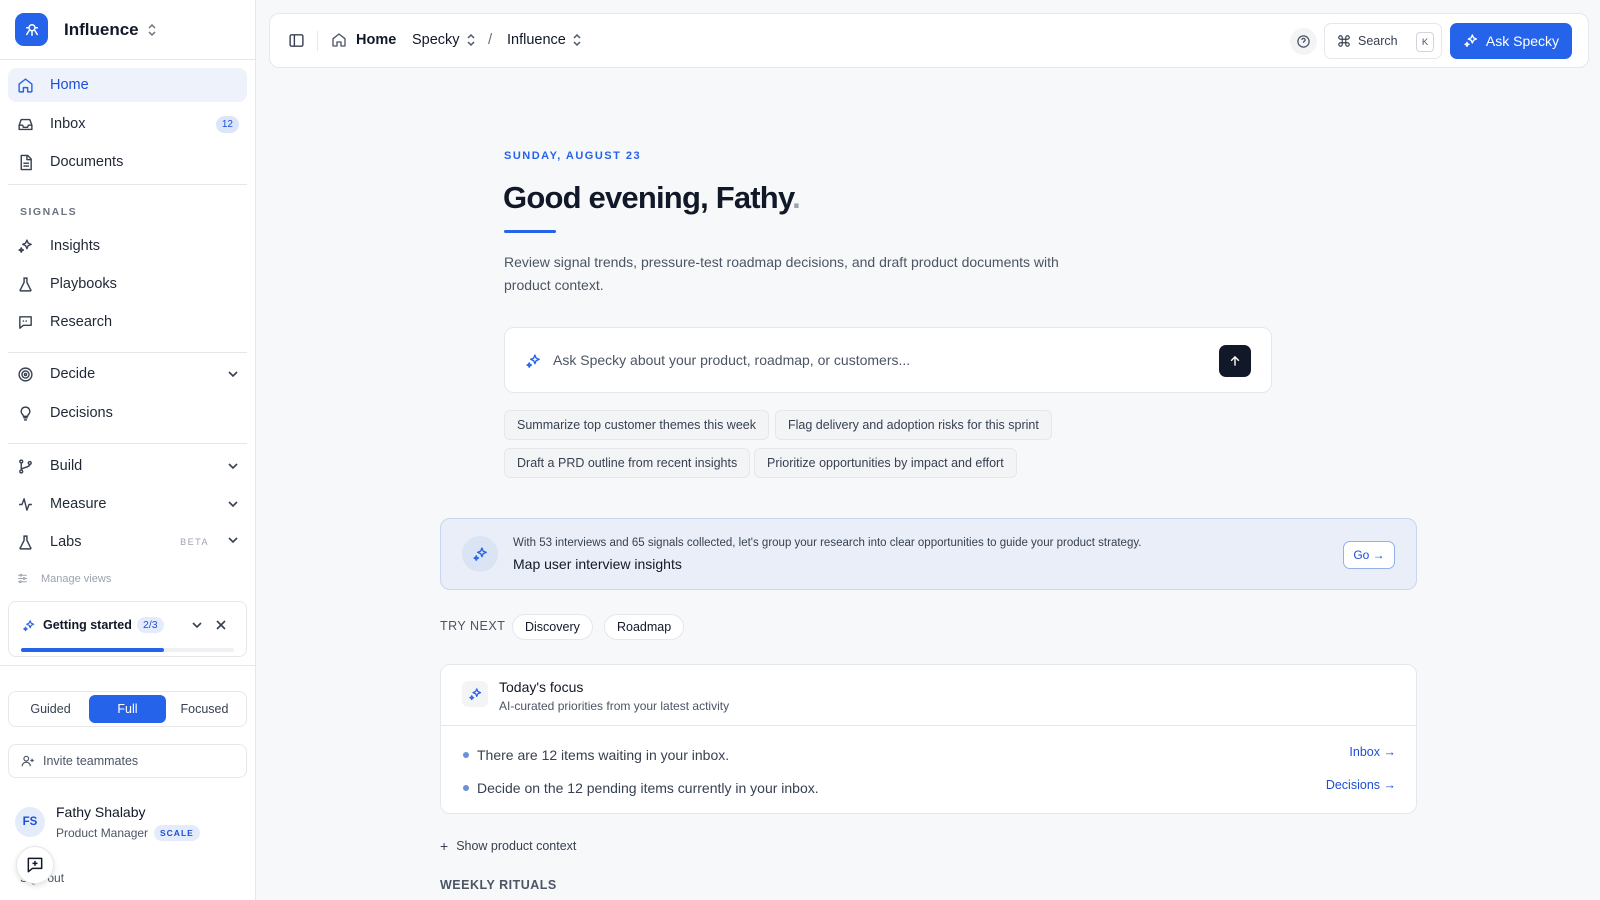 Image resolution: width=1600 pixels, height=900 pixels. What do you see at coordinates (516, 846) in the screenshot?
I see `show-context-label: Show product context` at bounding box center [516, 846].